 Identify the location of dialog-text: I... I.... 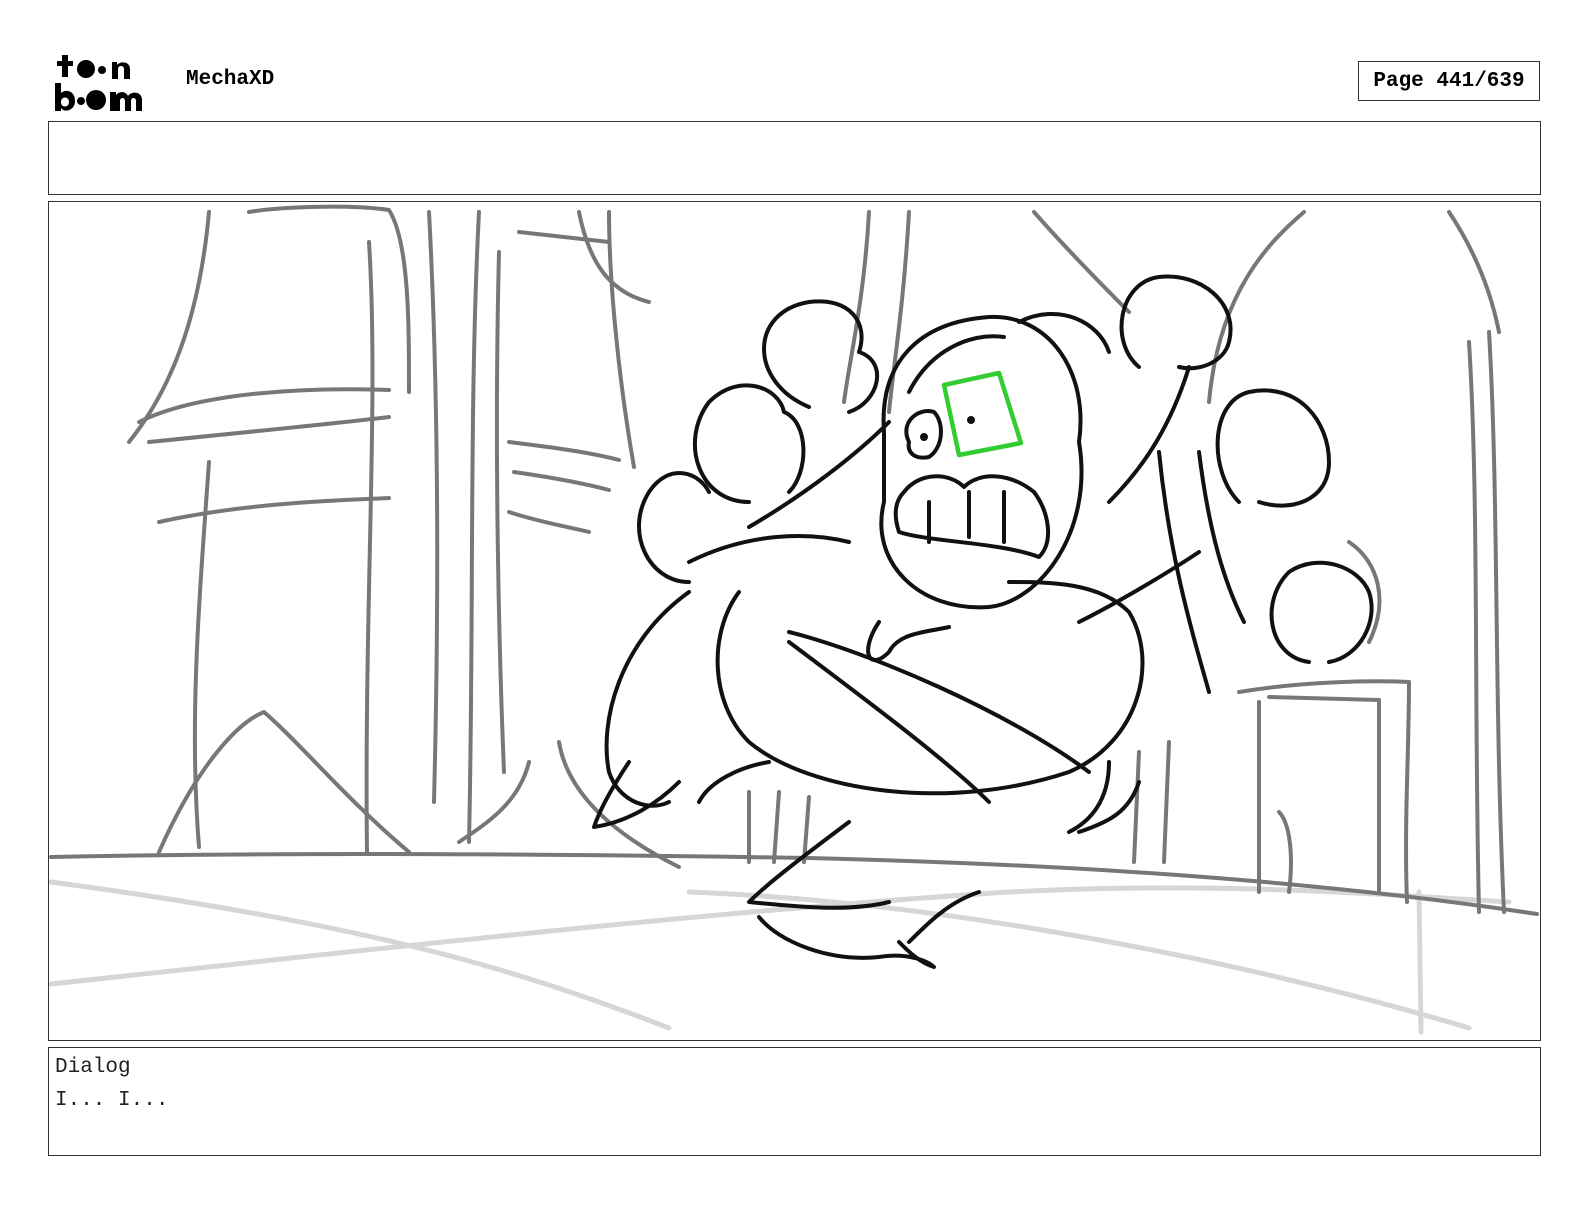
(112, 1100).